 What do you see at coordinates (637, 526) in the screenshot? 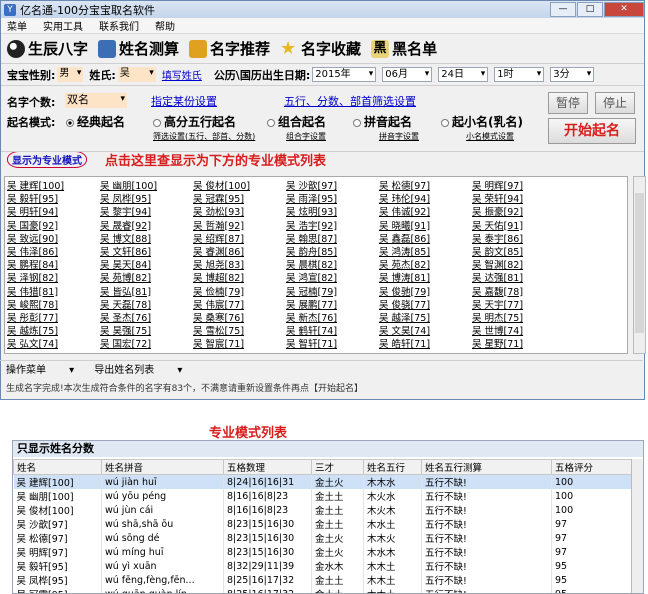
I see `table-scrollbar` at bounding box center [637, 526].